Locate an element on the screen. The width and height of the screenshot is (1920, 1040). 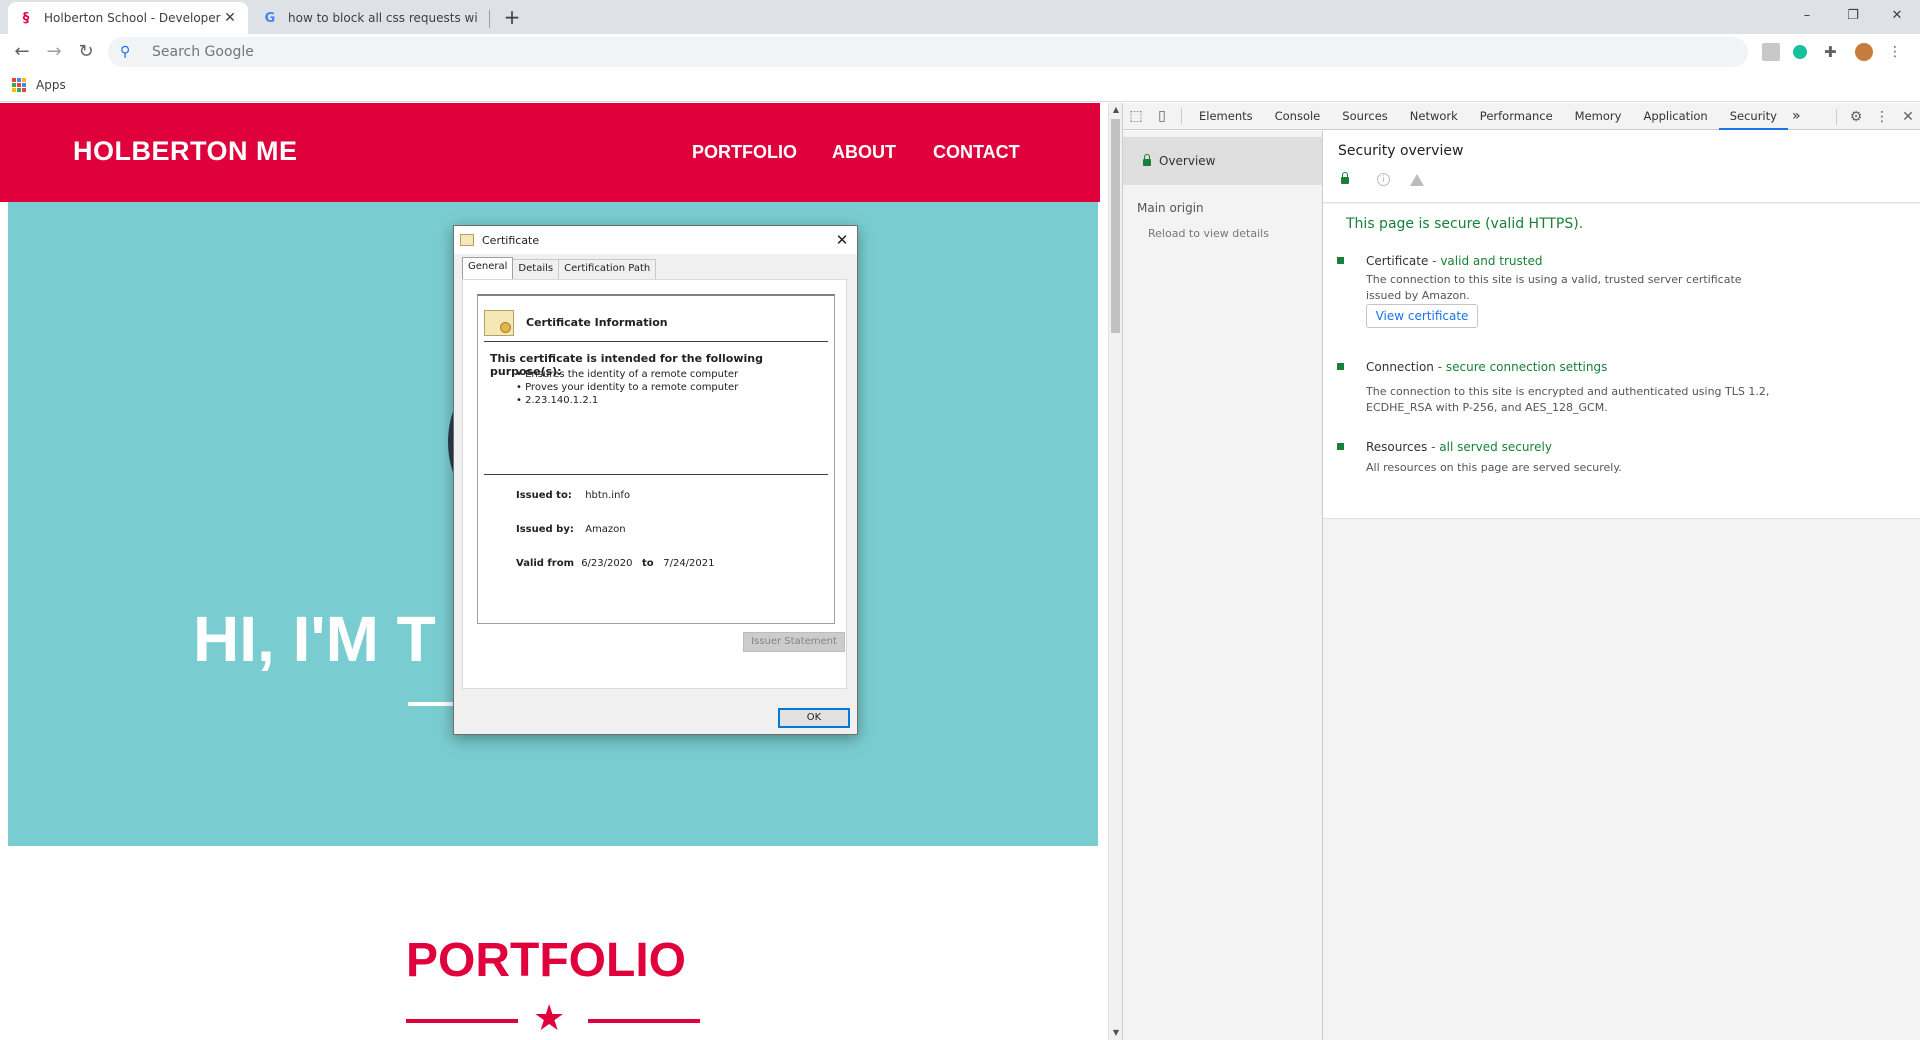
site-brand: HOLBERTON ME is located at coordinates (185, 151).